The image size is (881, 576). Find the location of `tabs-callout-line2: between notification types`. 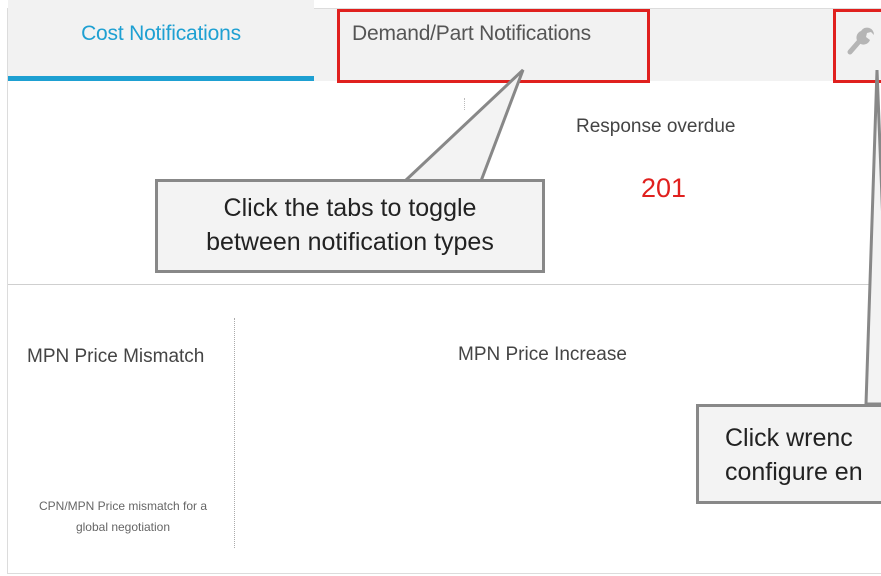

tabs-callout-line2: between notification types is located at coordinates (350, 242).